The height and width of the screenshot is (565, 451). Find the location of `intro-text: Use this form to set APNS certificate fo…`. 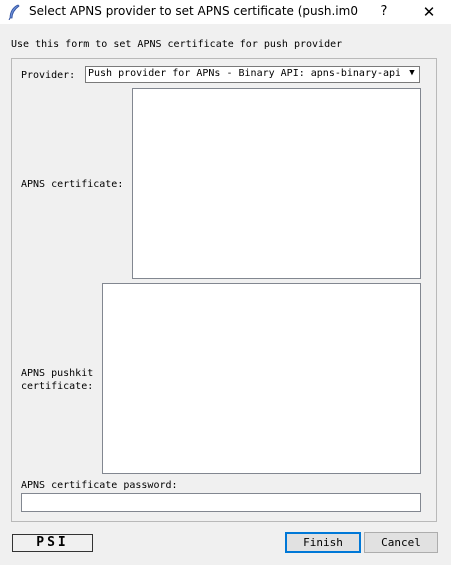

intro-text: Use this form to set APNS certificate fo… is located at coordinates (177, 44).